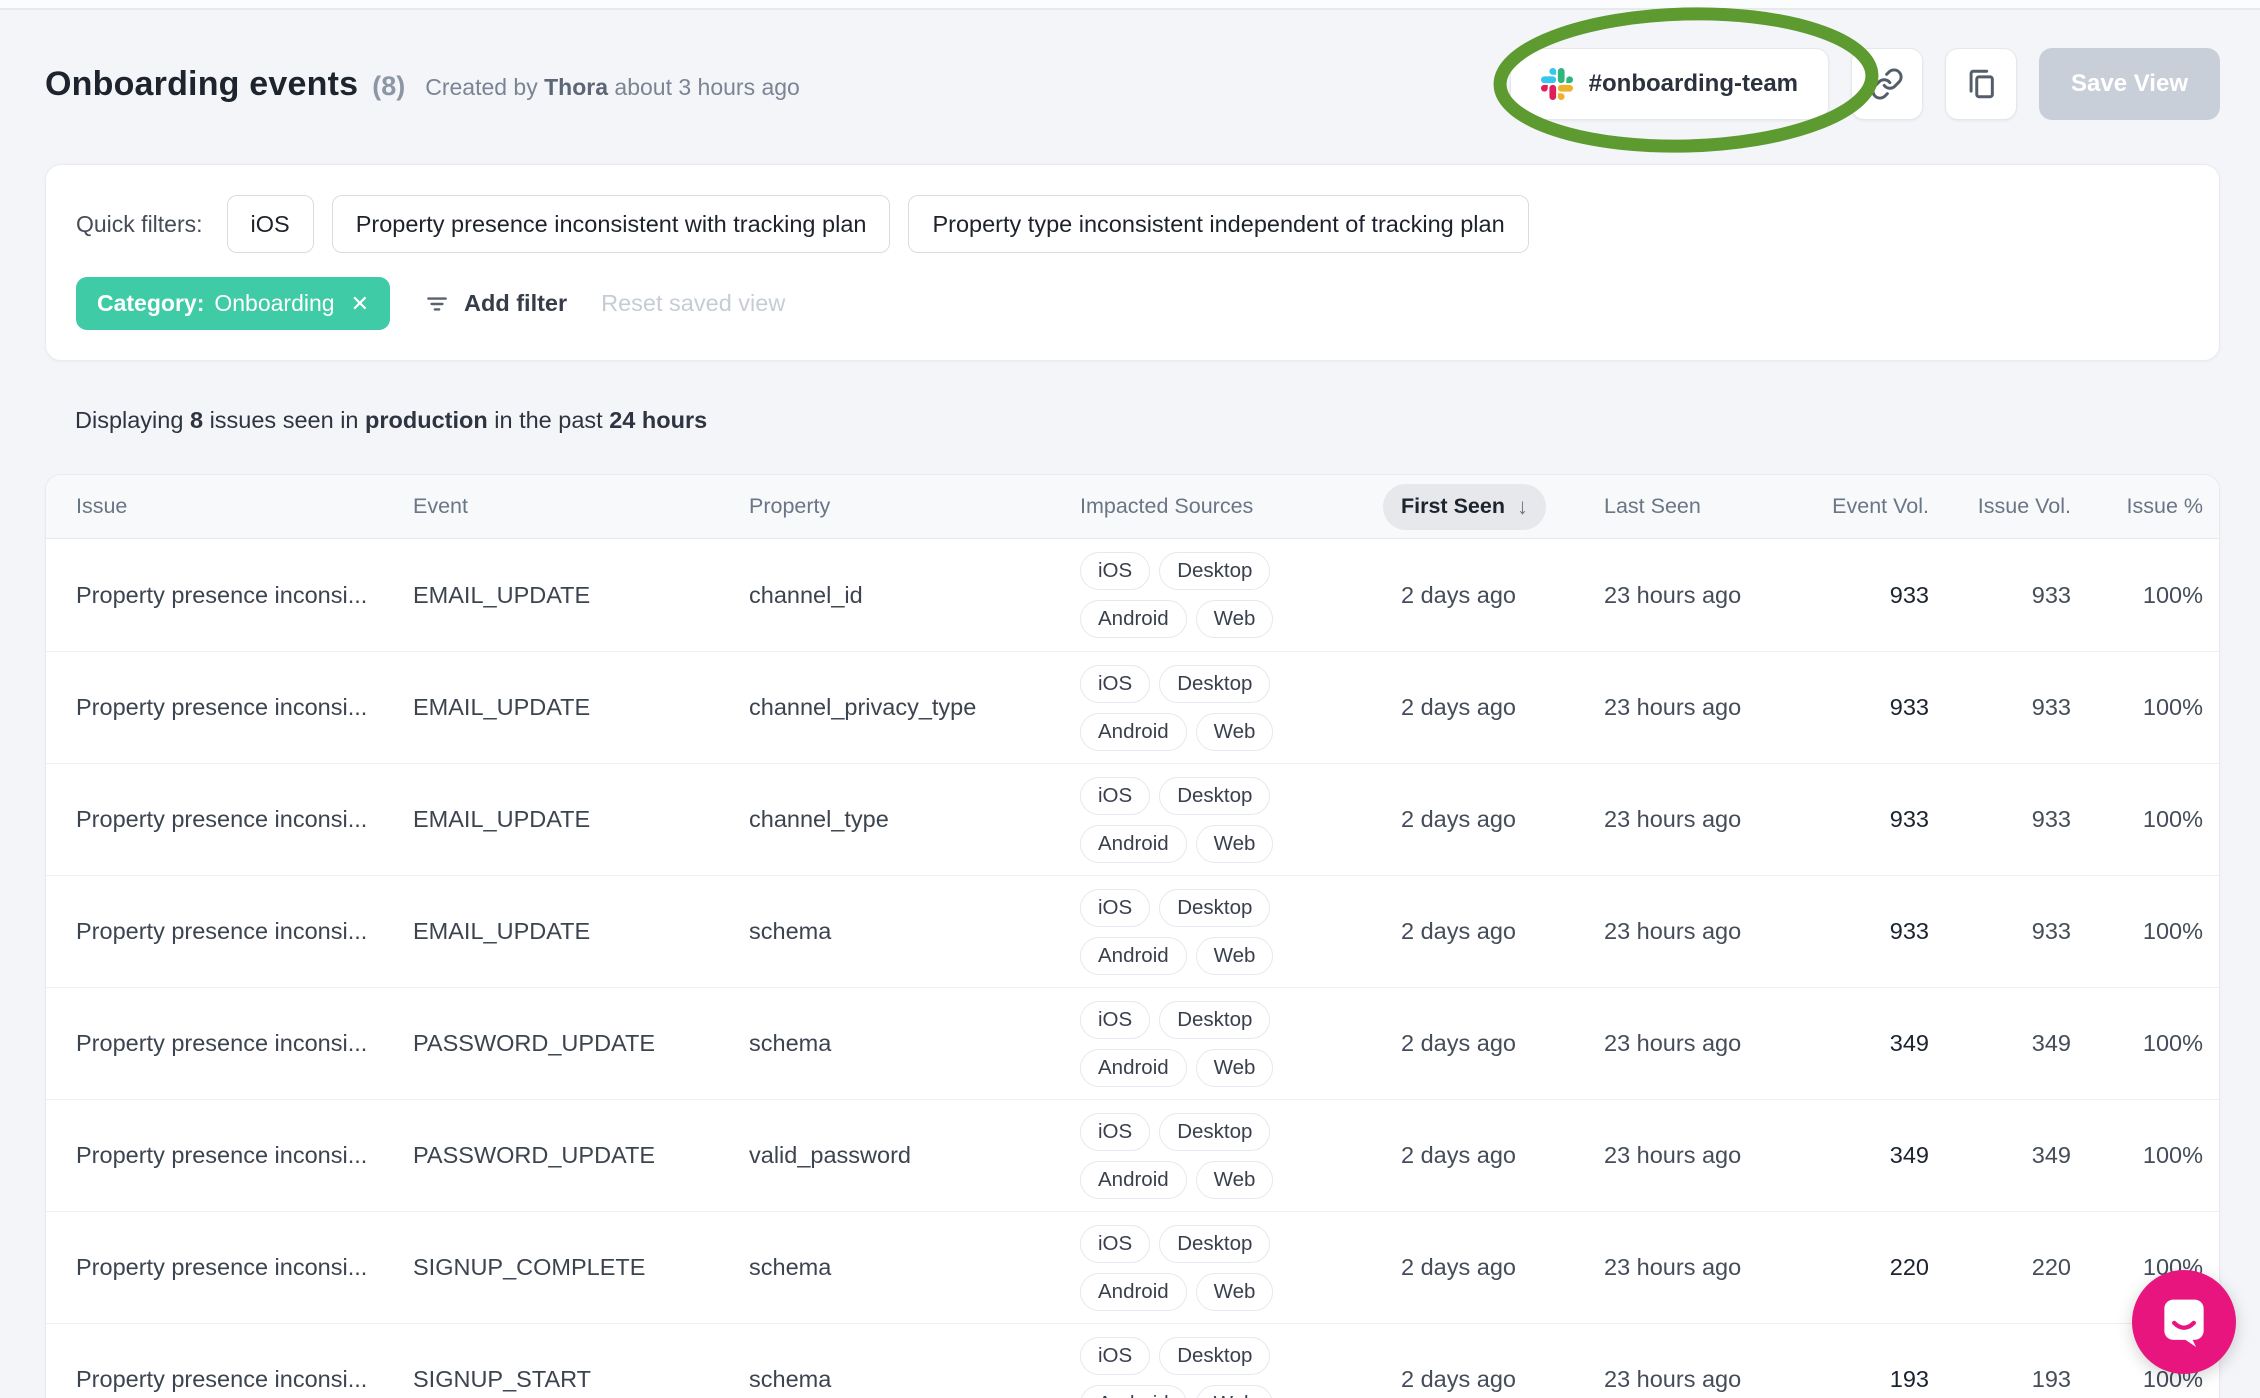 The image size is (2260, 1398). What do you see at coordinates (1909, 1379) in the screenshot?
I see `event-vol-cell: 193` at bounding box center [1909, 1379].